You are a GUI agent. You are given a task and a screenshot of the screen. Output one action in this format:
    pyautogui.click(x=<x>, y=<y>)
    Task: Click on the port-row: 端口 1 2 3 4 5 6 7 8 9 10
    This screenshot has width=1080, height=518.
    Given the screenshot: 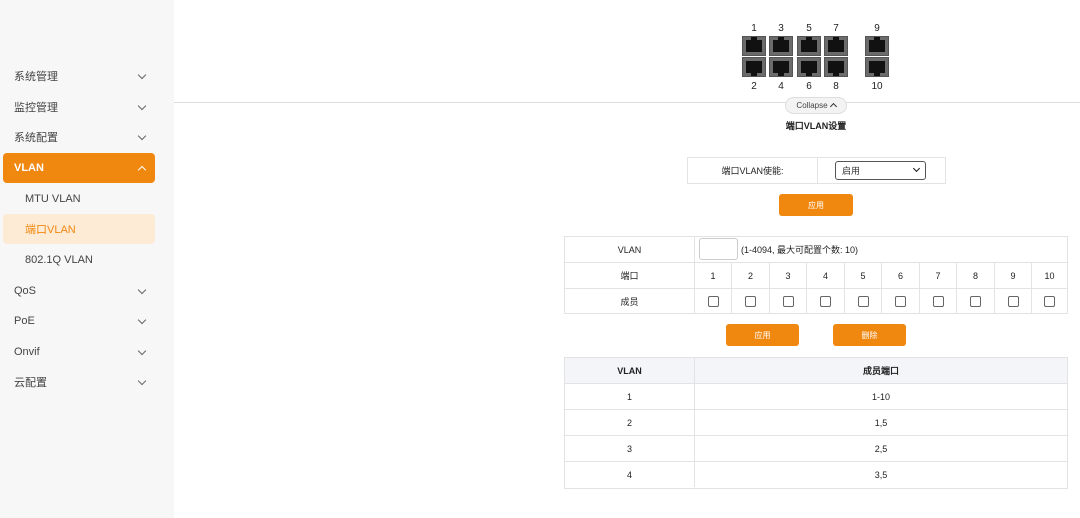 What is the action you would take?
    pyautogui.click(x=816, y=276)
    